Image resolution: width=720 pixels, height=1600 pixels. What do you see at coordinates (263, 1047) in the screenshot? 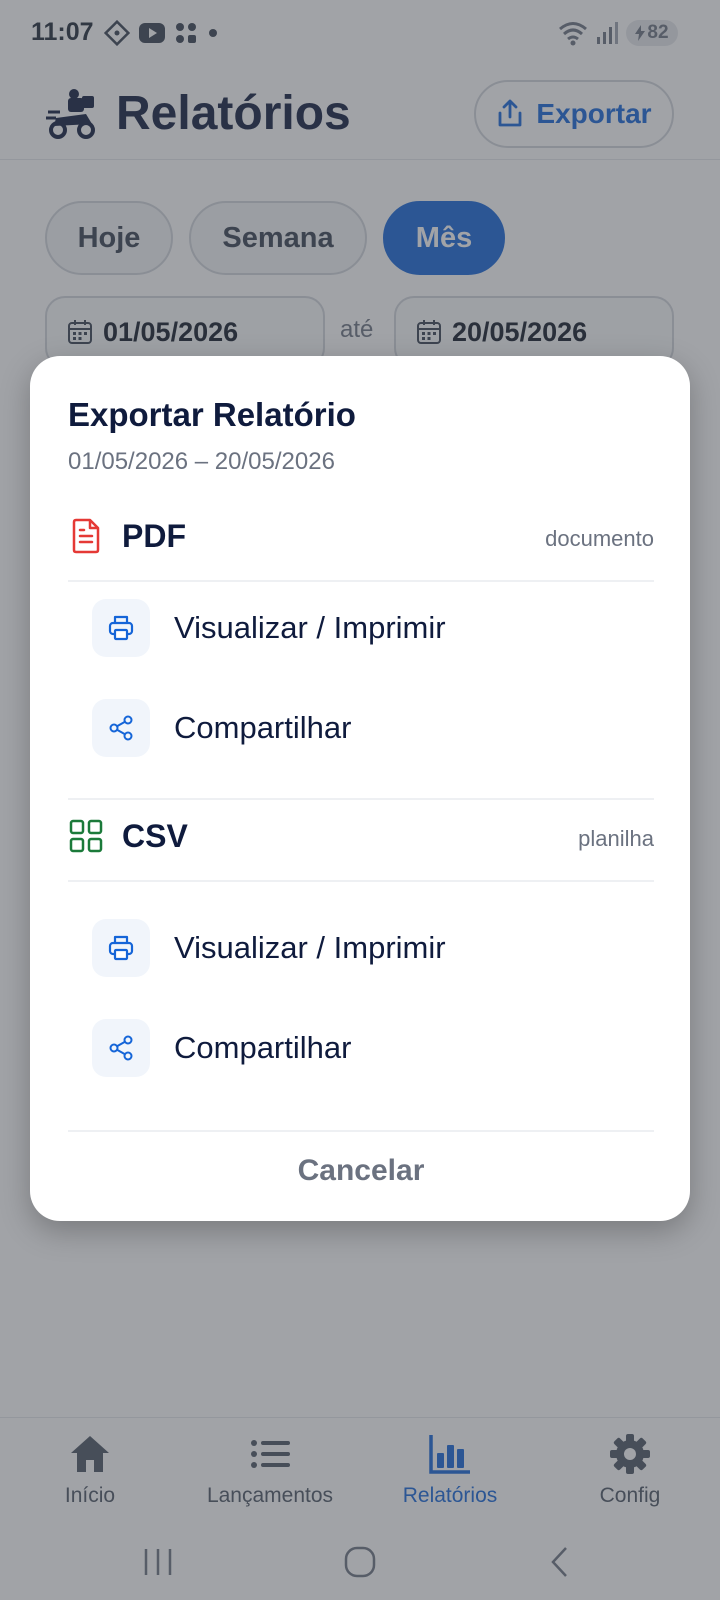
I see `csv-share-label: Compartilhar` at bounding box center [263, 1047].